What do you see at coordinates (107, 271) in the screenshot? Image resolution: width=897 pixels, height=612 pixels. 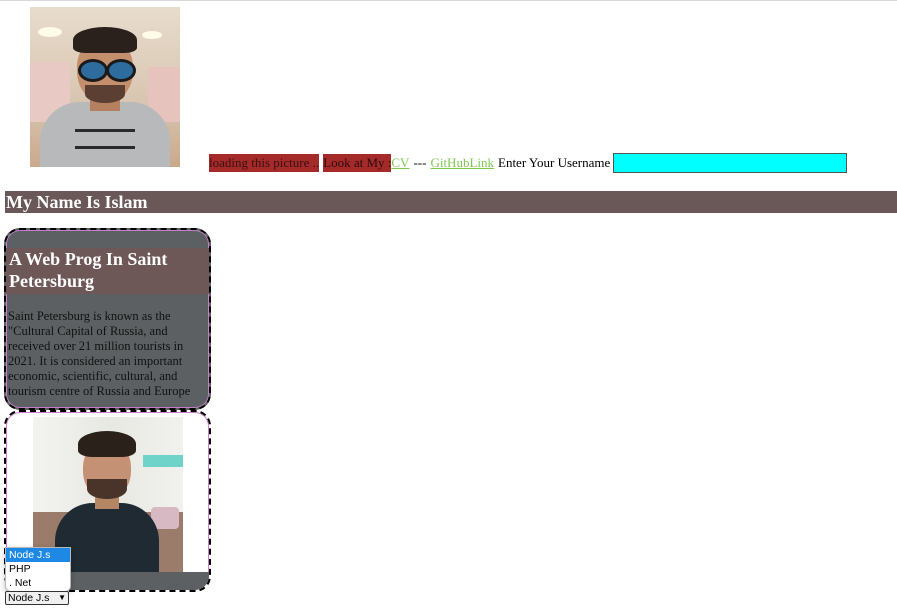 I see `card-heading: A Web Prog In Saint Petersburg` at bounding box center [107, 271].